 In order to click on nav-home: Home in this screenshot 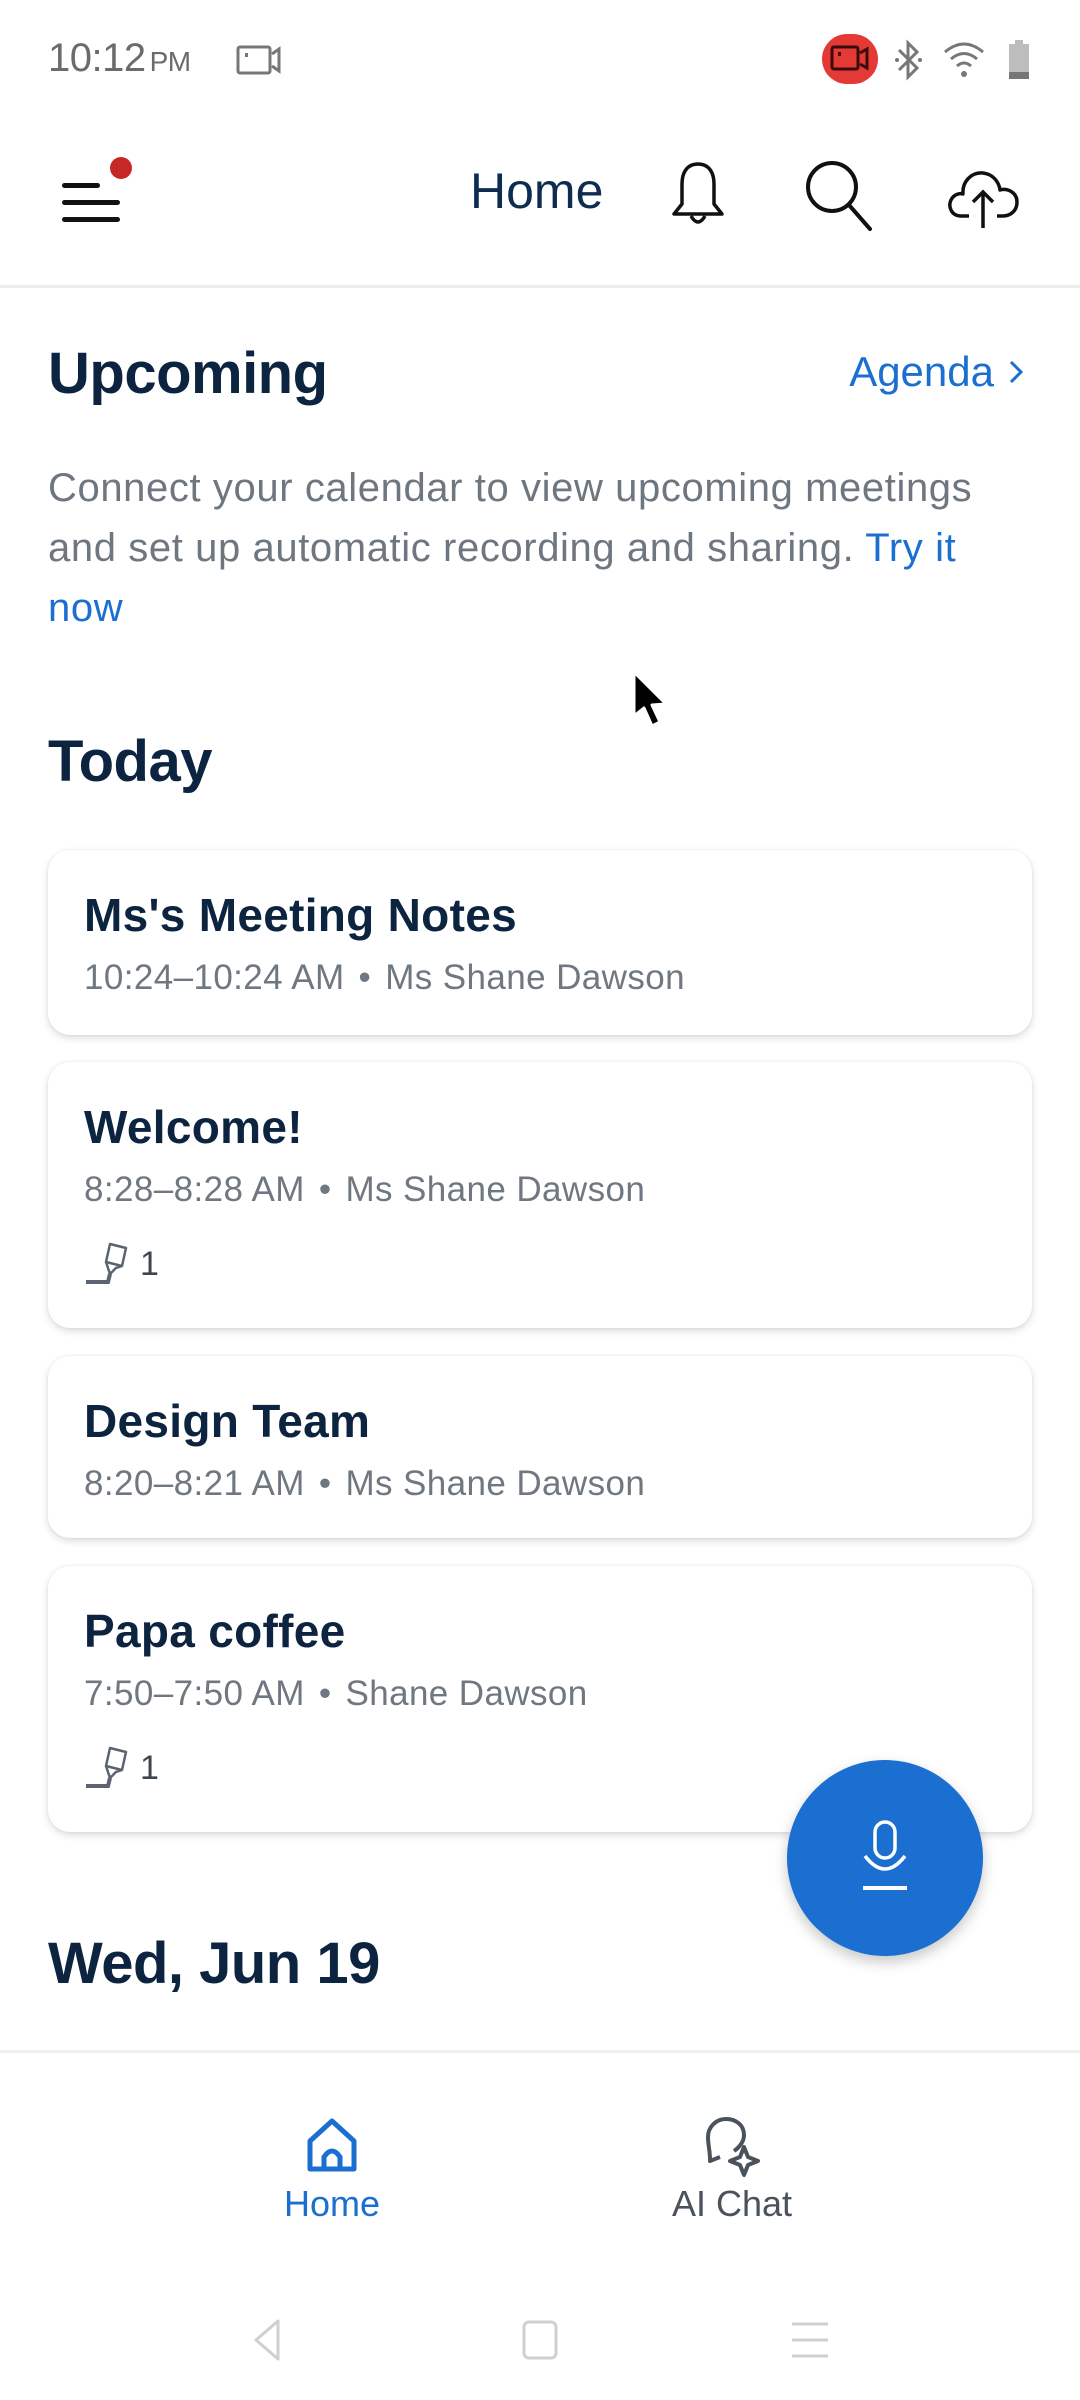, I will do `click(332, 2171)`.